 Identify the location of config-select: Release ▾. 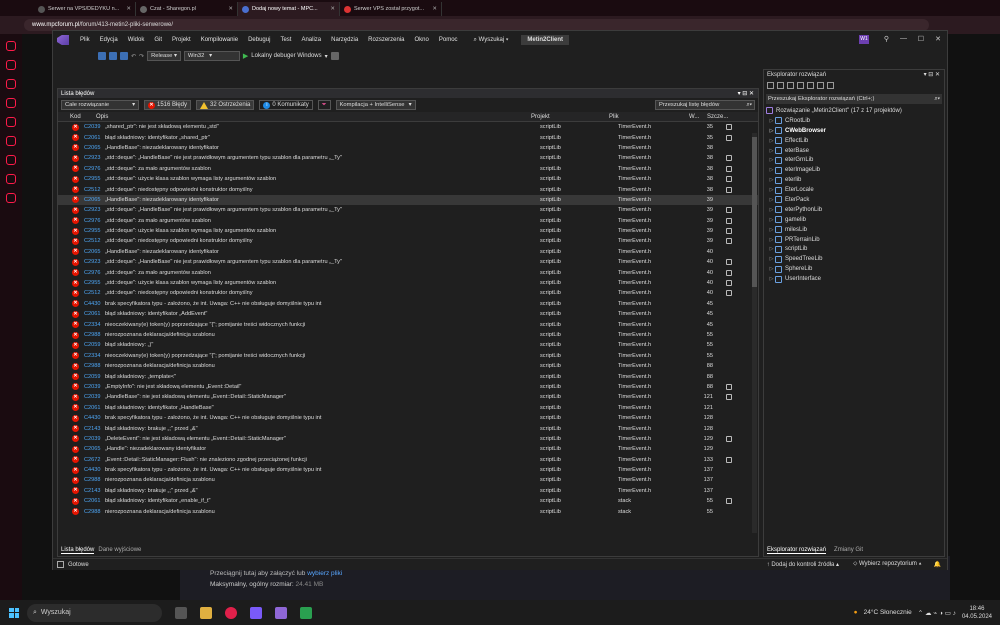
(164, 56).